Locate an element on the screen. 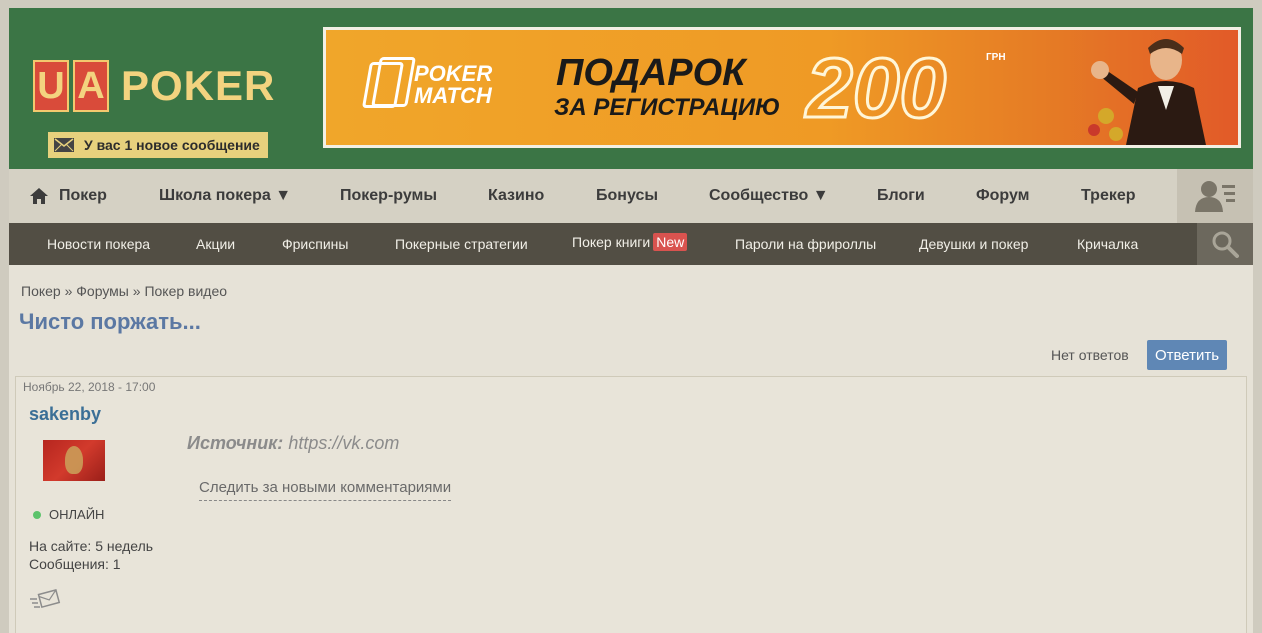  author-stats: На сайте: 5 недель Сообщения: 1 is located at coordinates (91, 555).